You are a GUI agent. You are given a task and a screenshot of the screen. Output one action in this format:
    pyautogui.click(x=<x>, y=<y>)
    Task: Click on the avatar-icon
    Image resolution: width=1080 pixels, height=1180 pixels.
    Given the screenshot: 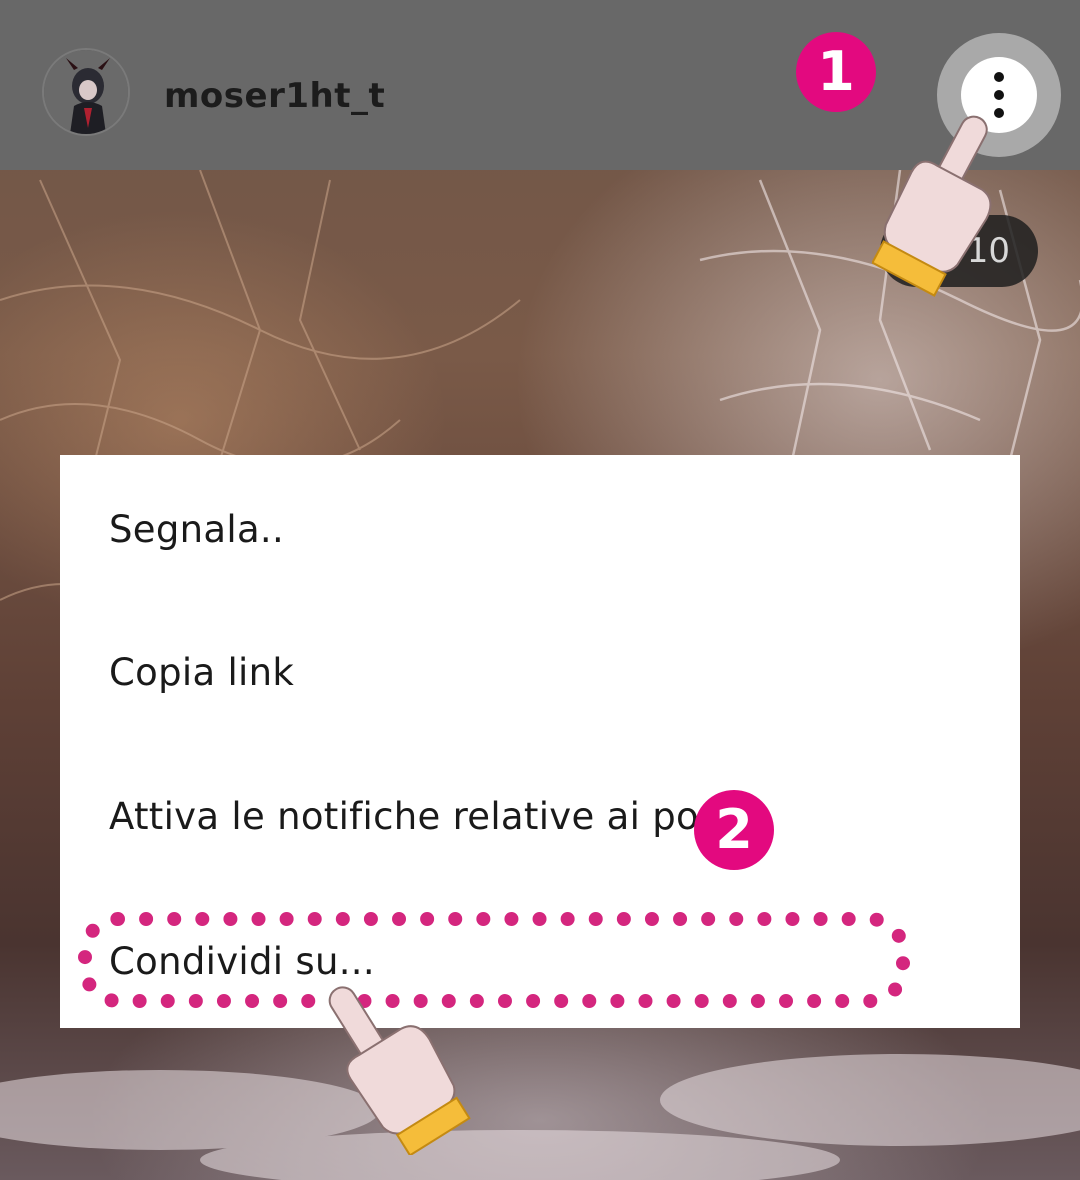 What is the action you would take?
    pyautogui.click(x=86, y=92)
    